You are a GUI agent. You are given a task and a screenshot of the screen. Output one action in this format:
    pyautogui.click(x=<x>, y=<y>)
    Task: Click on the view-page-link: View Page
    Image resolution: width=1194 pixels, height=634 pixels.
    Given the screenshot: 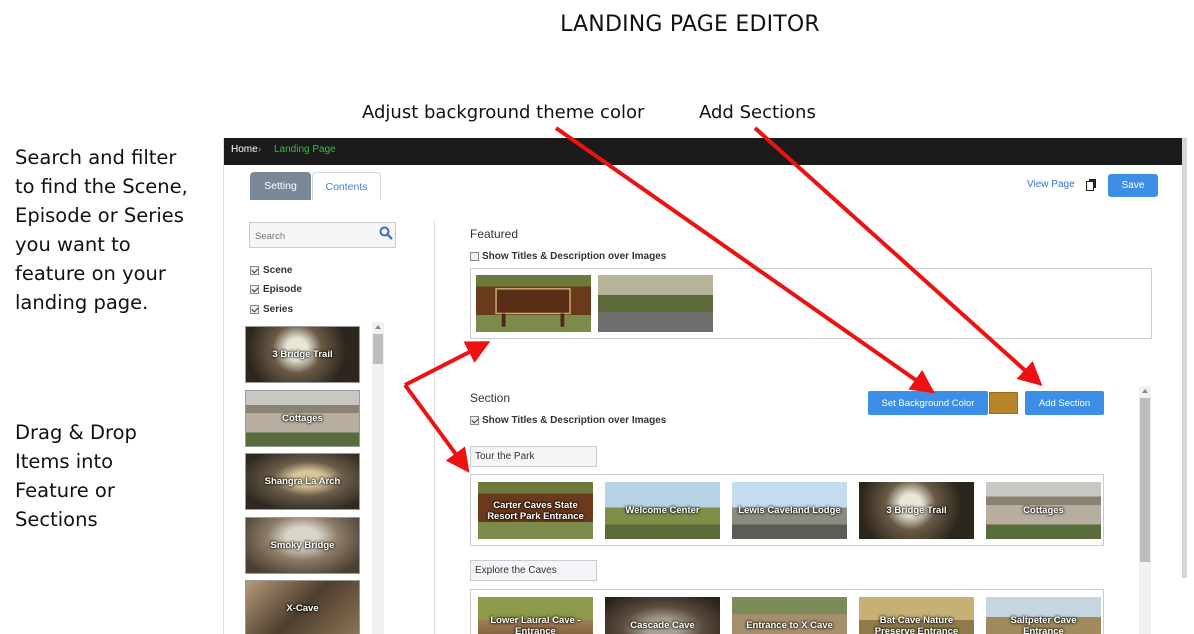 What is the action you would take?
    pyautogui.click(x=1051, y=184)
    